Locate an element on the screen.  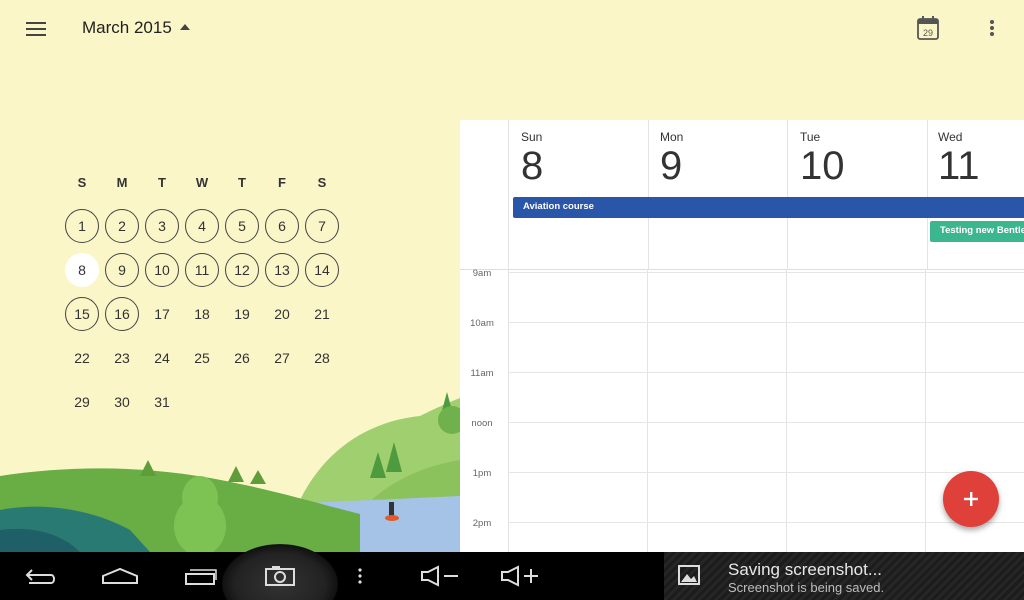
month-selector: March 2015 is located at coordinates (136, 28).